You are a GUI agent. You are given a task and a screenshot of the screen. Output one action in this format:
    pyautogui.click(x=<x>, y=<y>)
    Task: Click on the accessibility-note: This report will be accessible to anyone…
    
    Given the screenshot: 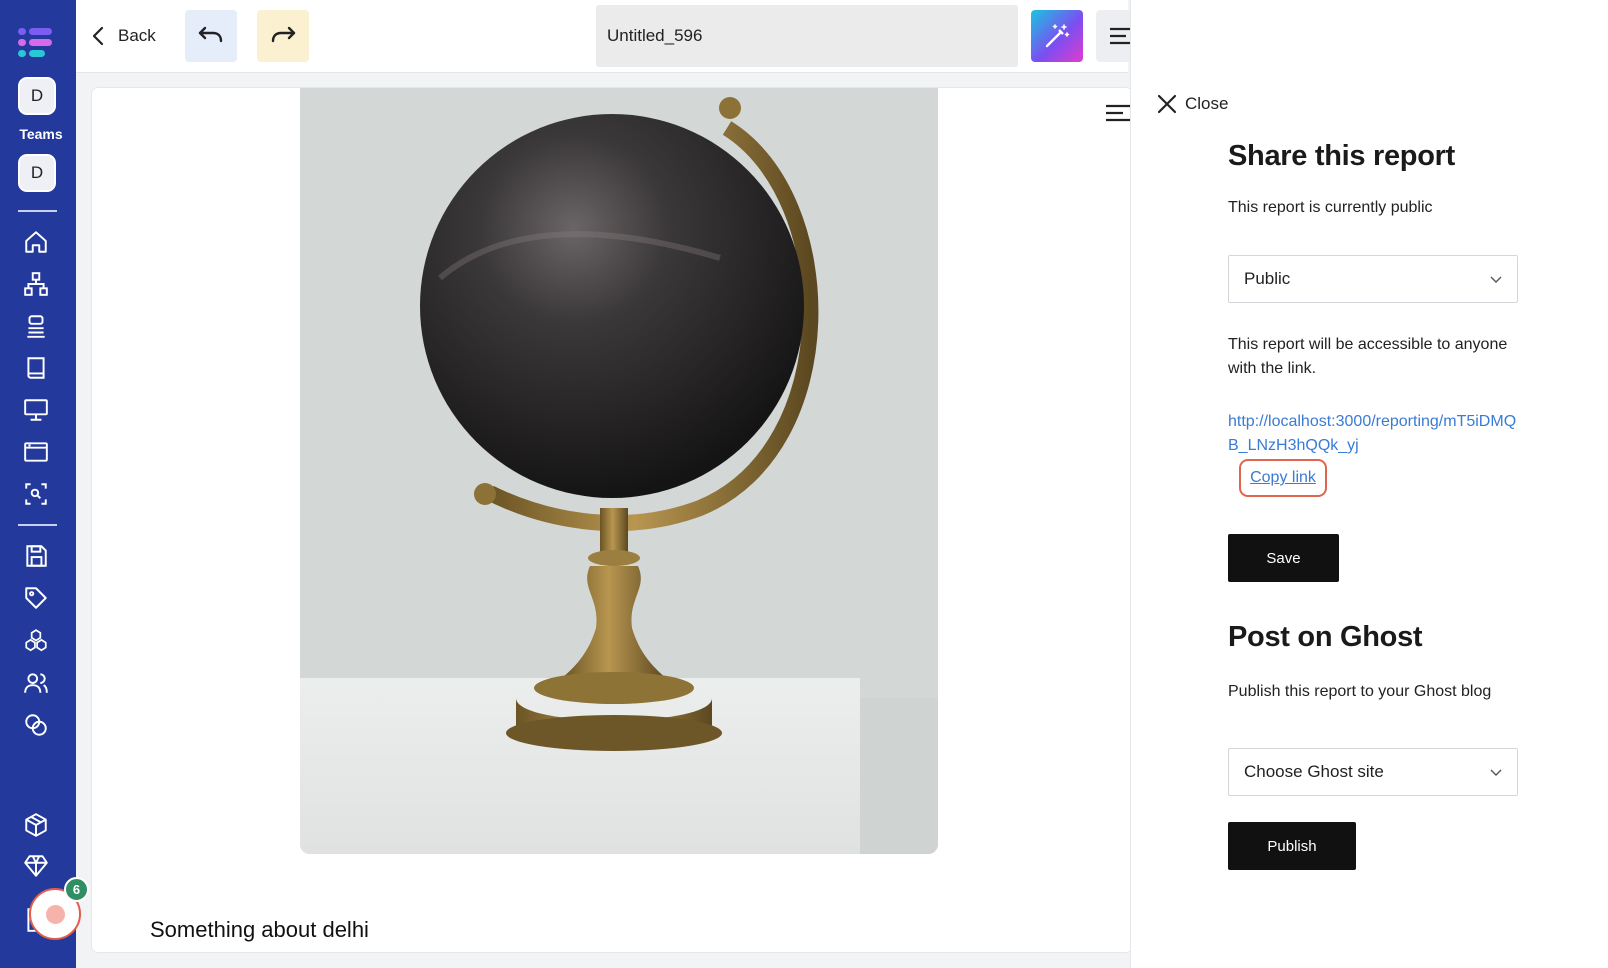 What is the action you would take?
    pyautogui.click(x=1368, y=356)
    